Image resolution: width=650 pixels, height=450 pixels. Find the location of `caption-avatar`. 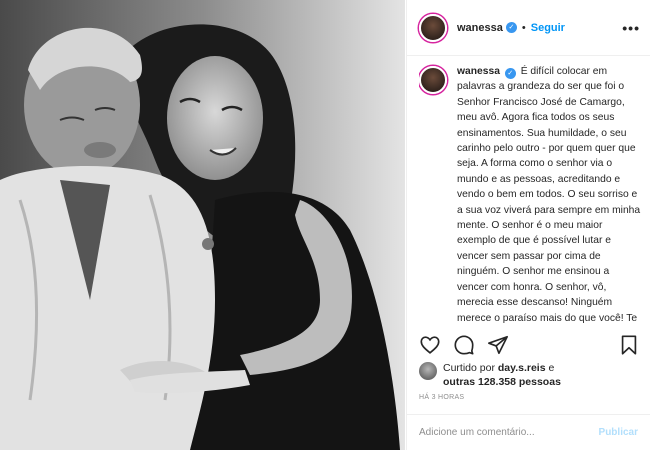

caption-avatar is located at coordinates (433, 80).